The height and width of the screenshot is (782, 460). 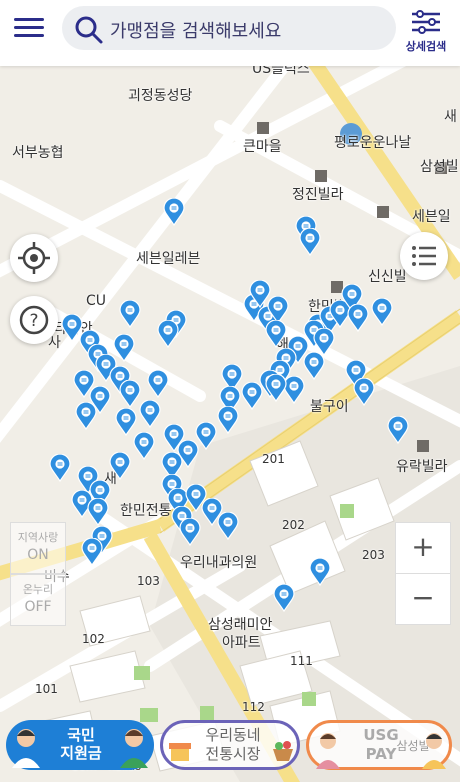 I want to click on locate-button, so click(x=34, y=258).